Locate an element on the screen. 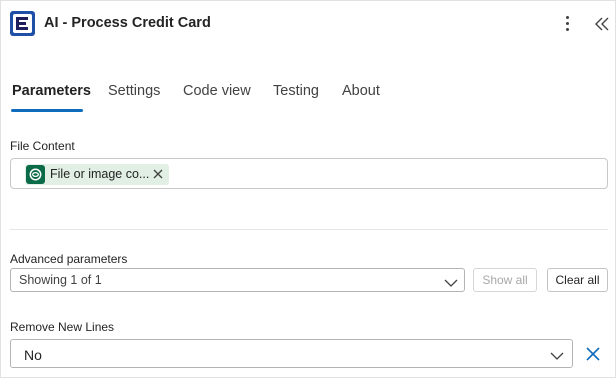  dataverse-icon is located at coordinates (35, 174).